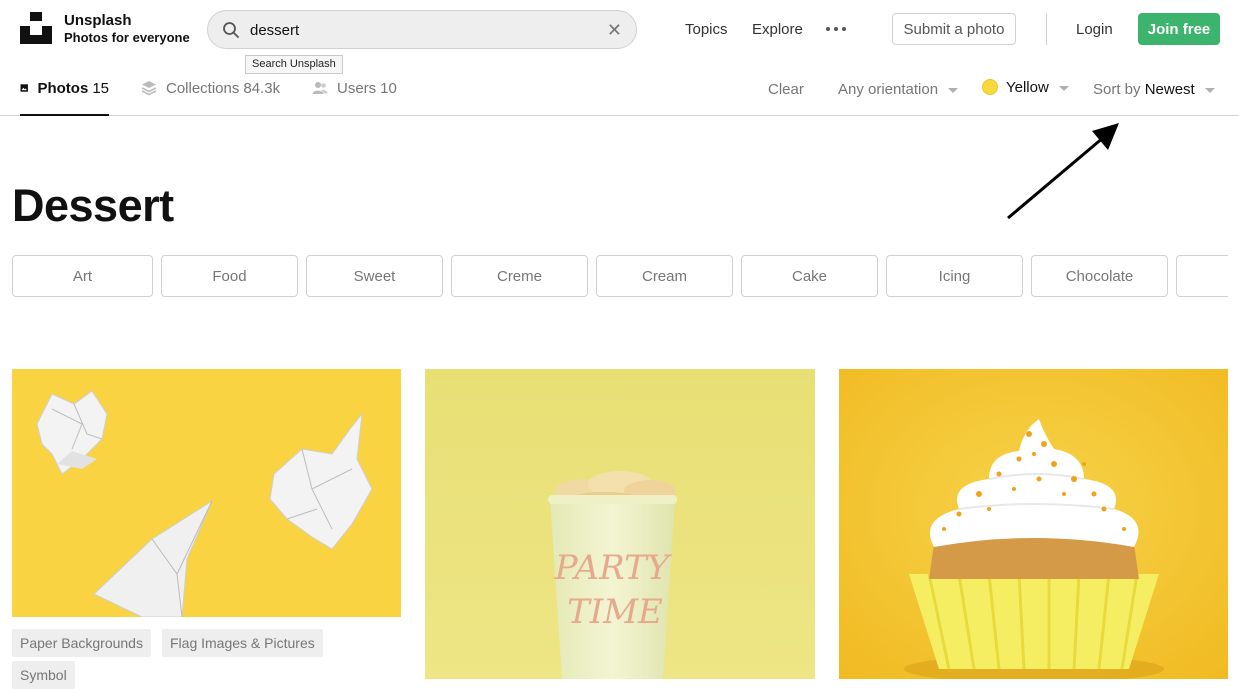 This screenshot has height=689, width=1239. Describe the element at coordinates (36, 28) in the screenshot. I see `unsplash-logo-icon` at that location.